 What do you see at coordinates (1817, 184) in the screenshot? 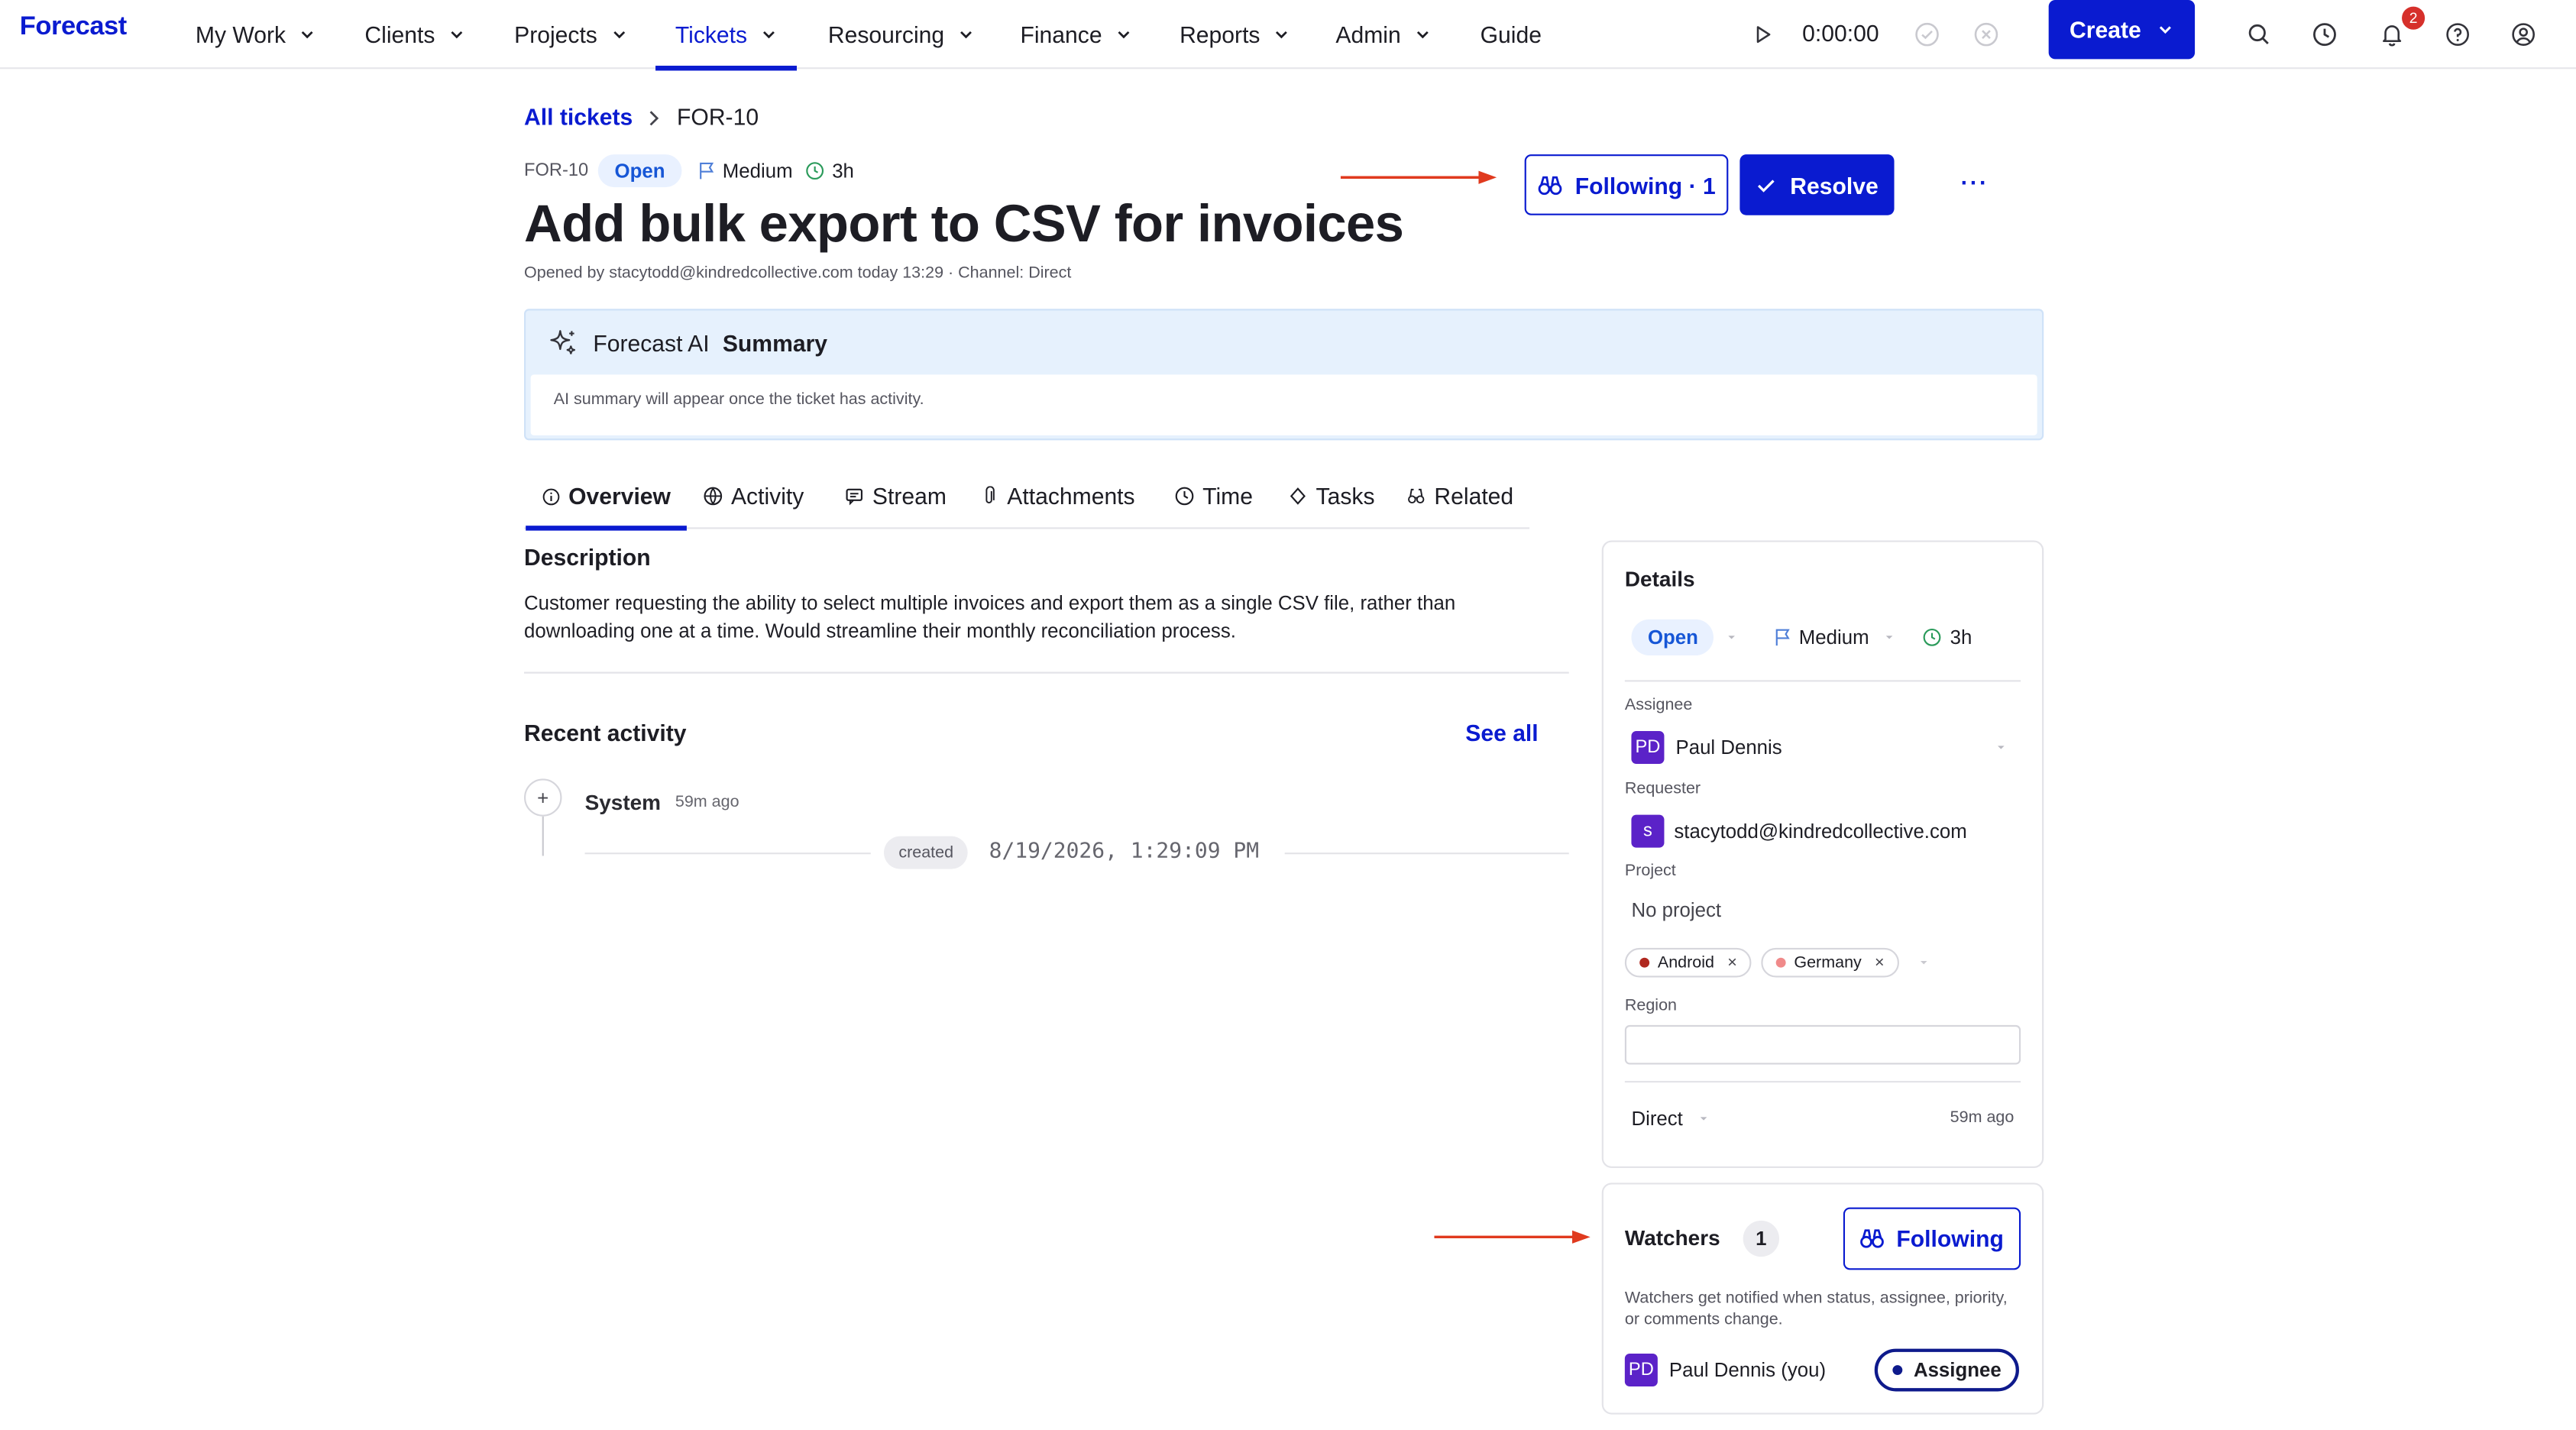
I see `resolve-button: Resolve` at bounding box center [1817, 184].